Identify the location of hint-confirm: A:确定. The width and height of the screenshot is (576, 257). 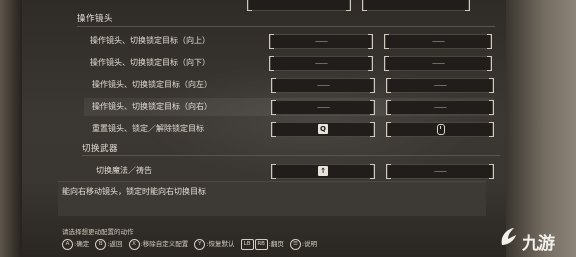
(75, 244).